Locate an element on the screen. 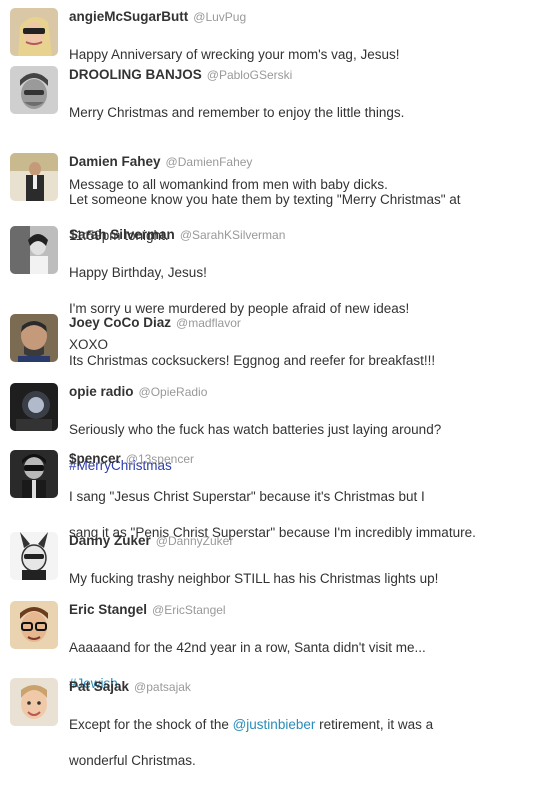 The height and width of the screenshot is (788, 550). user-handle: @SarahKSilverman is located at coordinates (233, 235).